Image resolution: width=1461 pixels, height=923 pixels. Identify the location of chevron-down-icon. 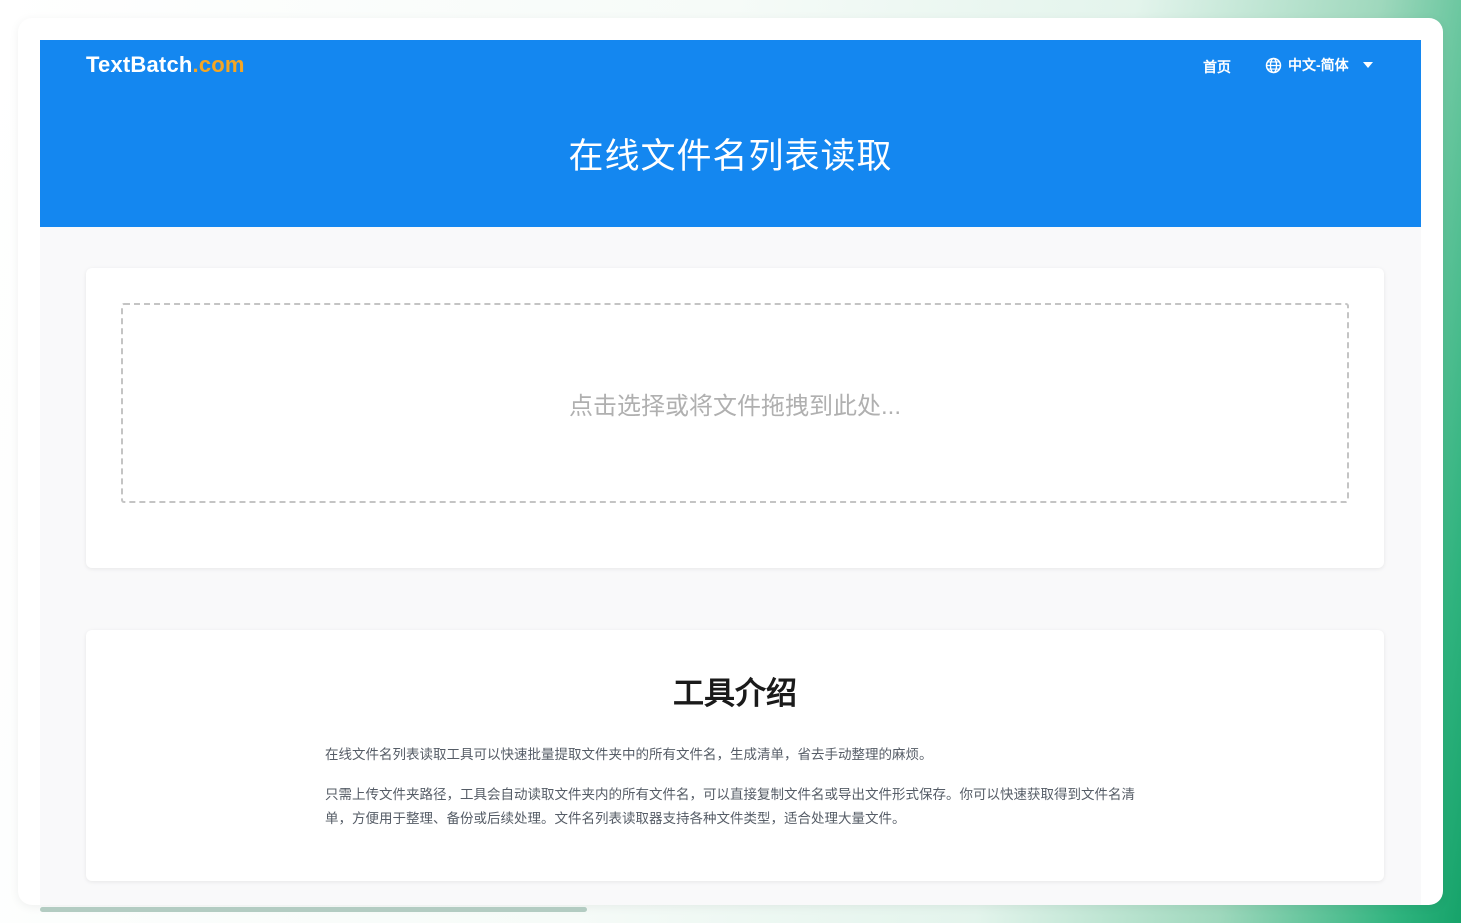
(1367, 65).